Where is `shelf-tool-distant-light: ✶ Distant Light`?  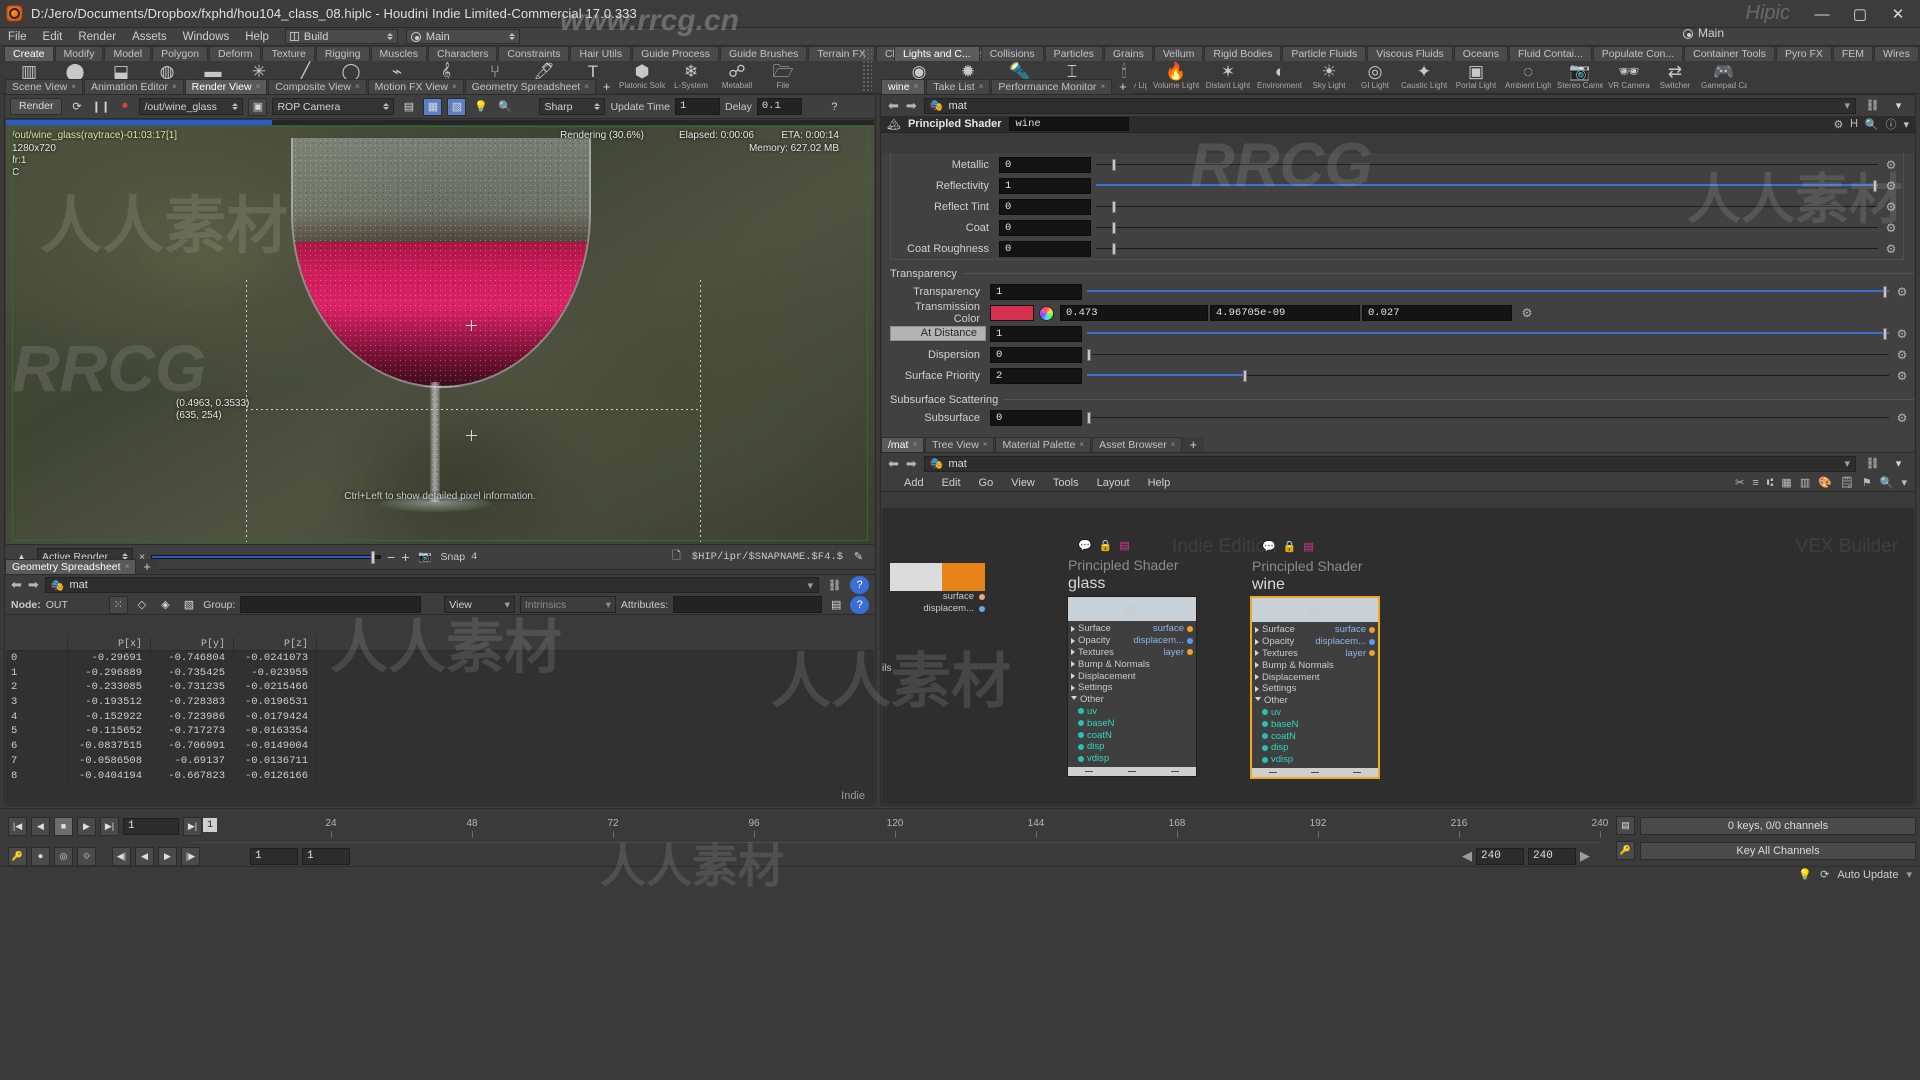 shelf-tool-distant-light: ✶ Distant Light is located at coordinates (1228, 75).